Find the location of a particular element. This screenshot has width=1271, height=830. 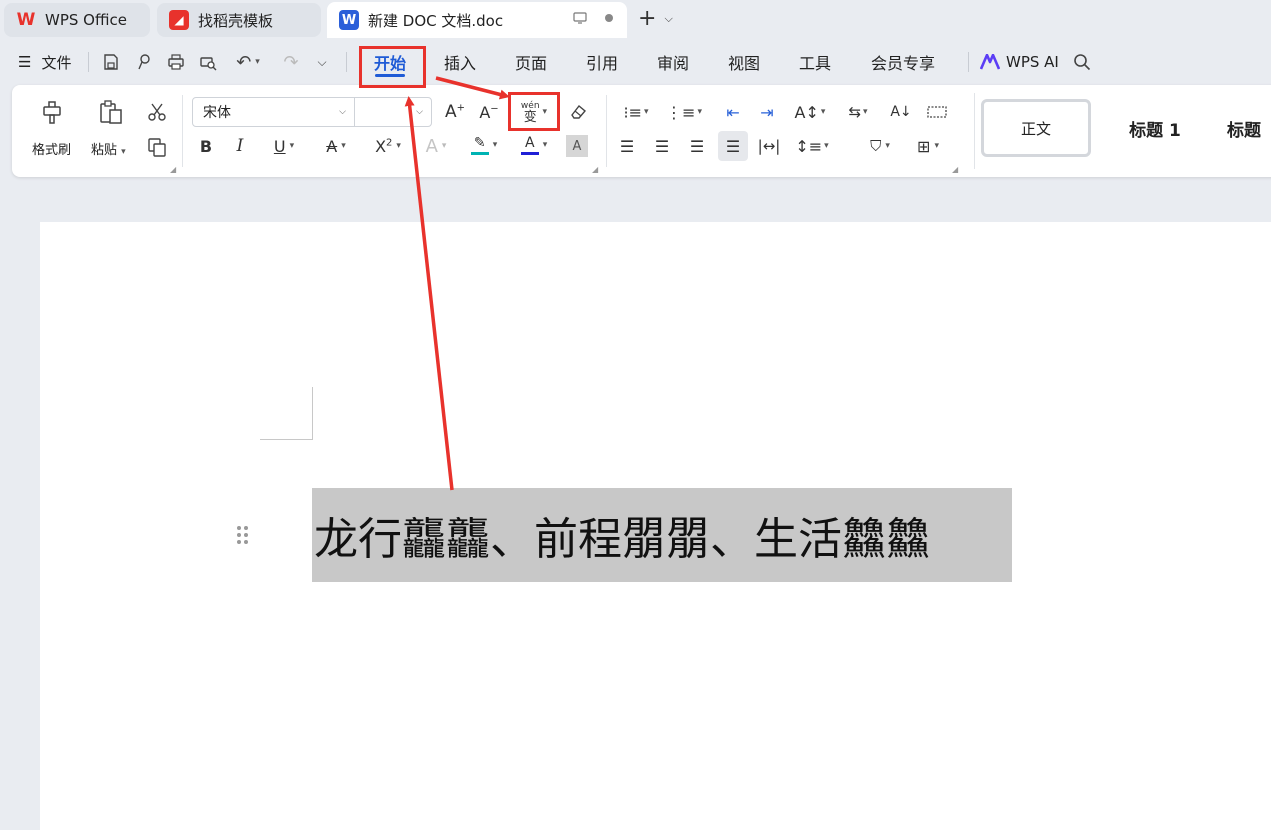

superscript-button: X2 ▾ is located at coordinates (388, 146).